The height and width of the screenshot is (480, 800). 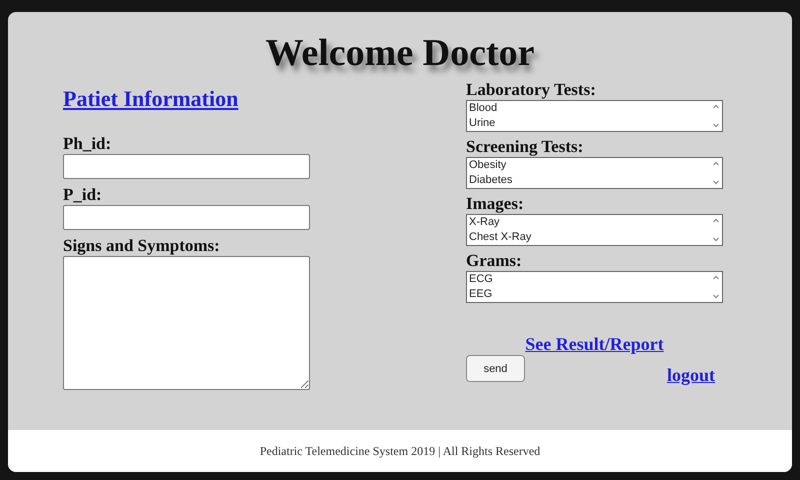 What do you see at coordinates (400, 53) in the screenshot?
I see `page-heading: Welcome Doctor` at bounding box center [400, 53].